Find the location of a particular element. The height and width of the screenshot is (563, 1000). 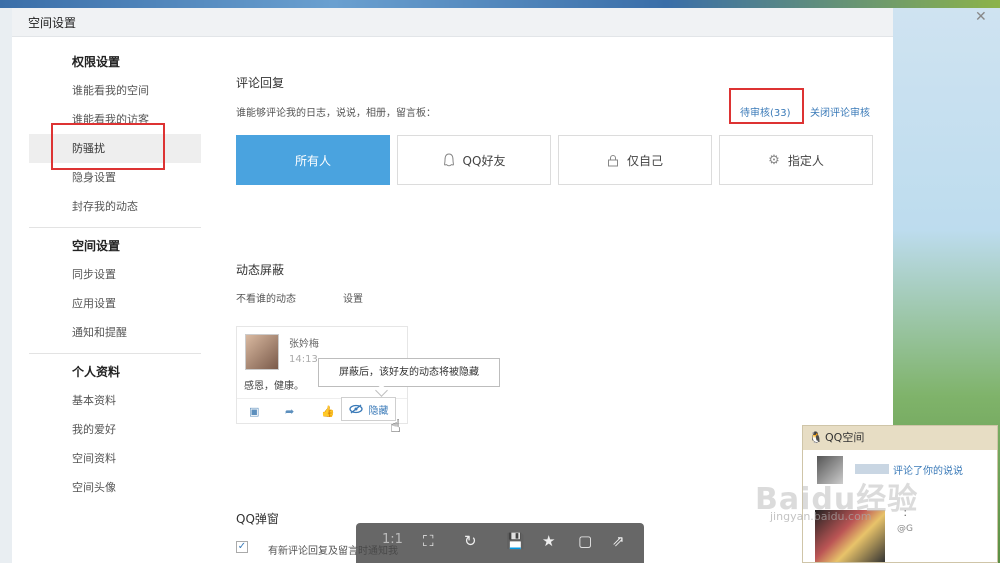

comment-icon: ▣ is located at coordinates (254, 411).